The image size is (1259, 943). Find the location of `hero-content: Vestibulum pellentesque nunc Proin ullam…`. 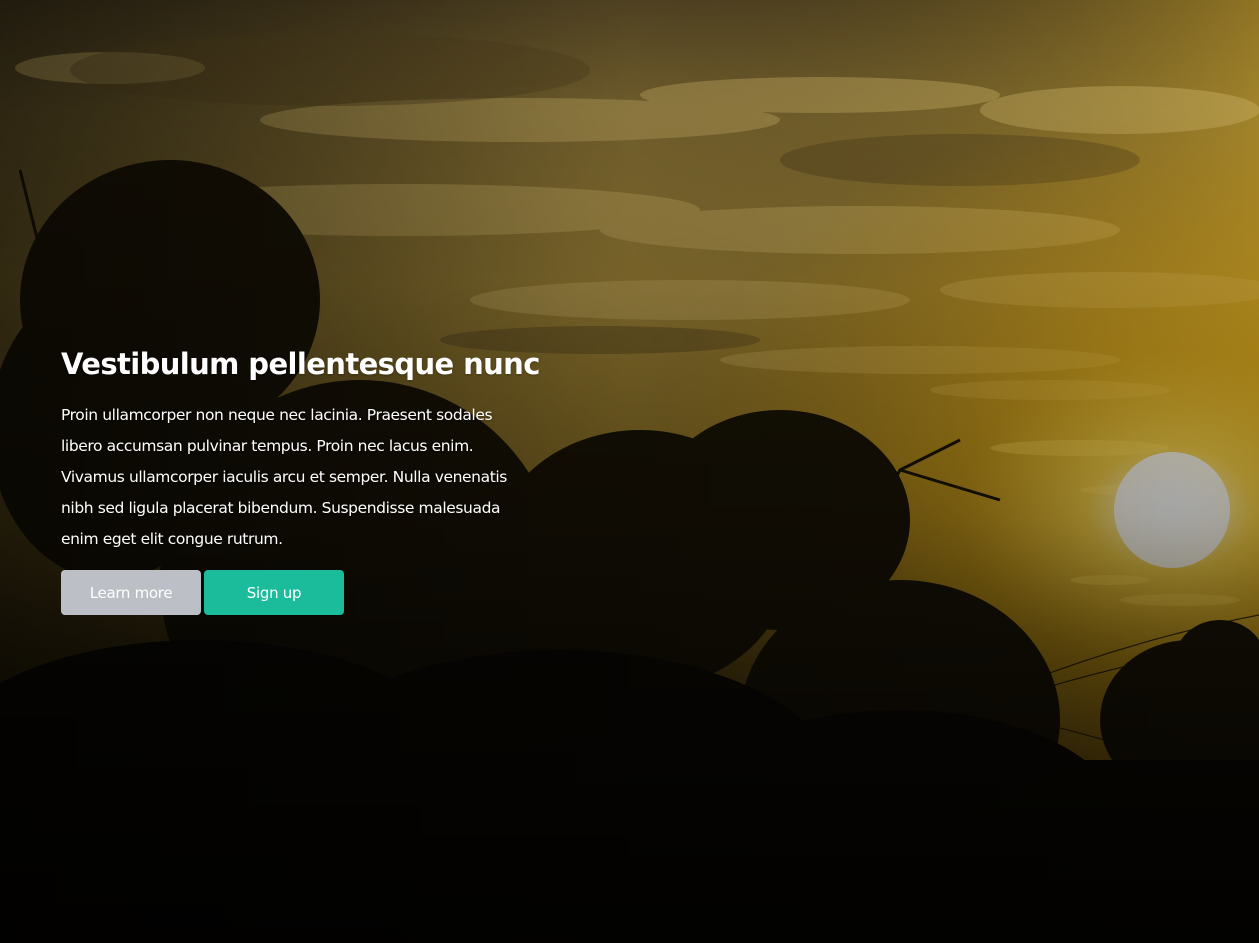

hero-content: Vestibulum pellentesque nunc Proin ullam… is located at coordinates (300, 478).